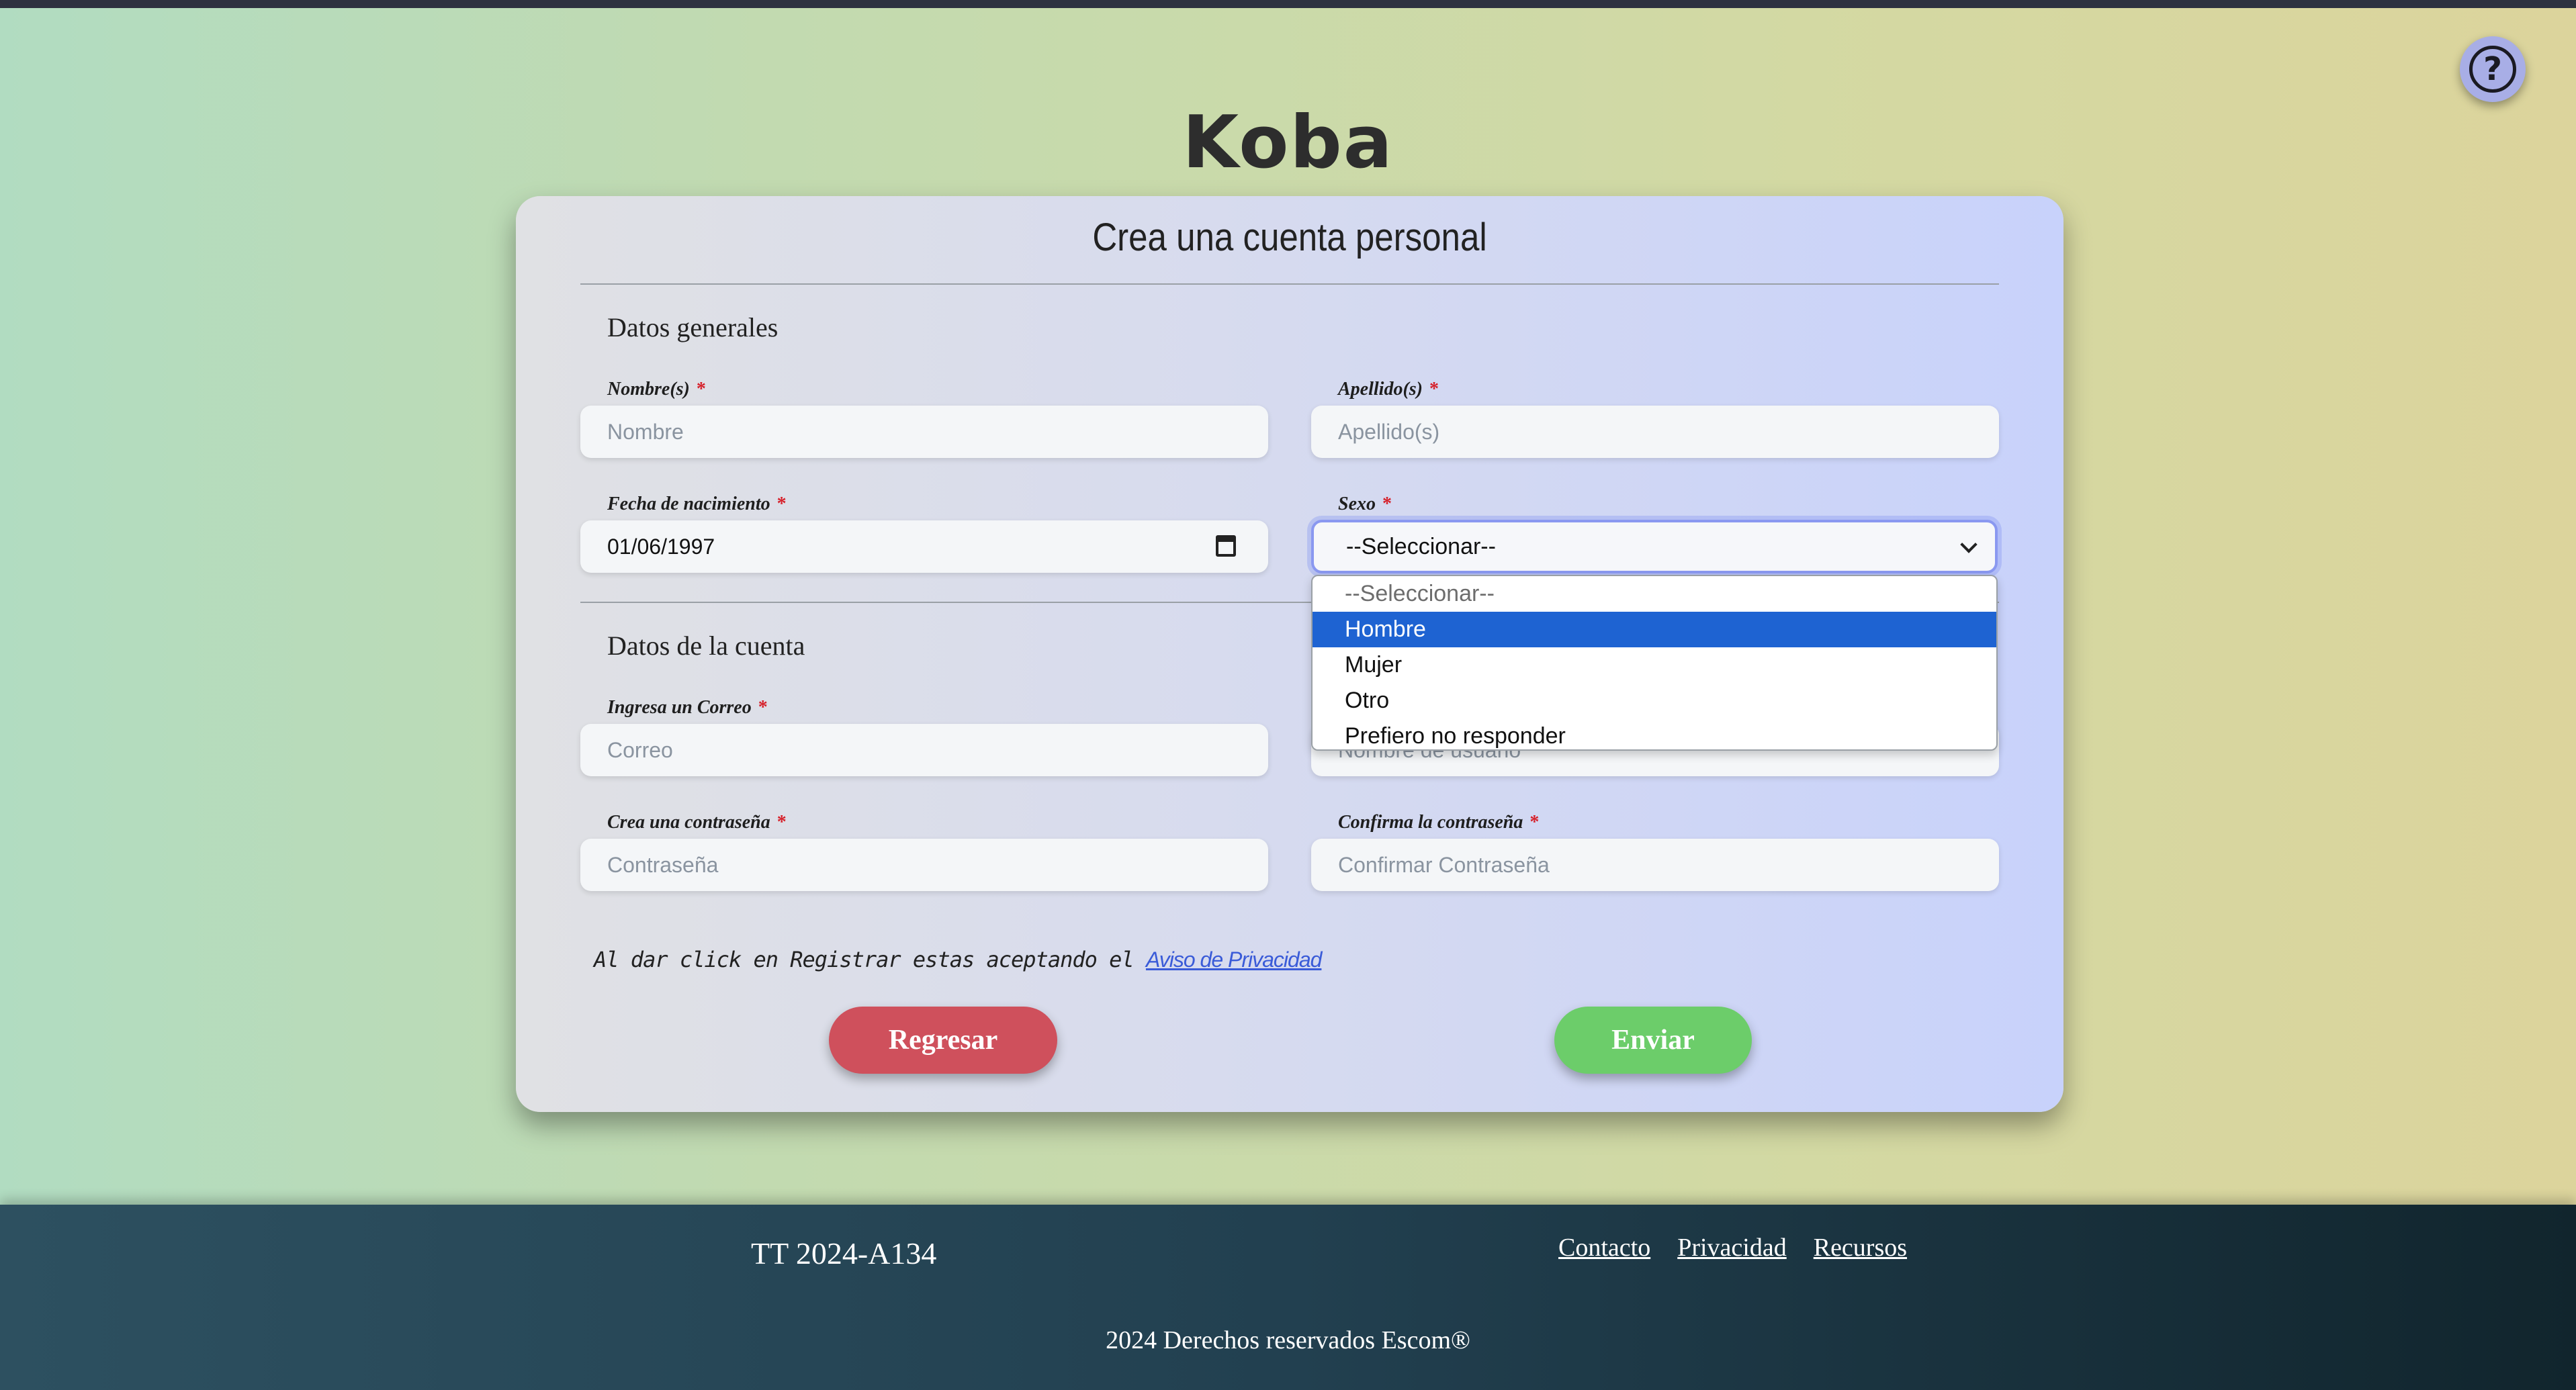 The height and width of the screenshot is (1390, 2576). I want to click on section-general-title: Datos generales, so click(693, 327).